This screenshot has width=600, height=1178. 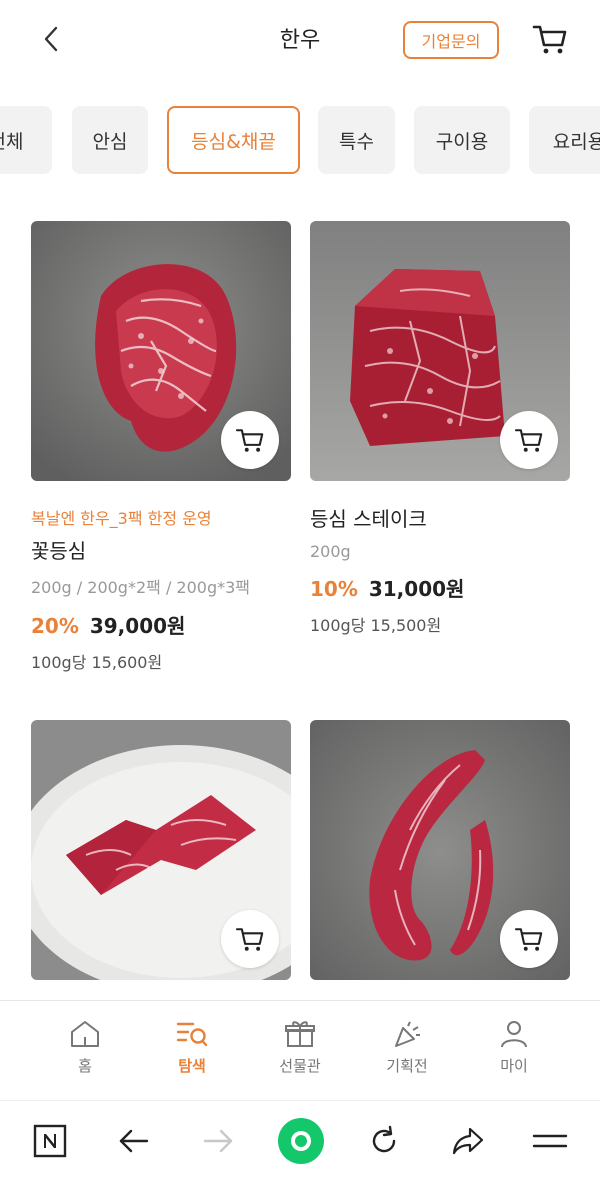 I want to click on app-header: 한우 기업문의, so click(x=300, y=40).